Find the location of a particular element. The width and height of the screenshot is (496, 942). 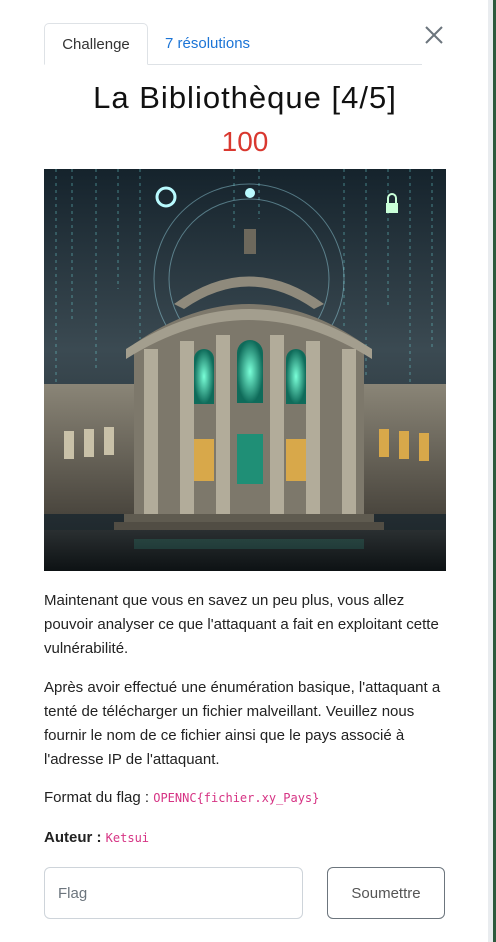

author-label: Auteur : is located at coordinates (73, 837).